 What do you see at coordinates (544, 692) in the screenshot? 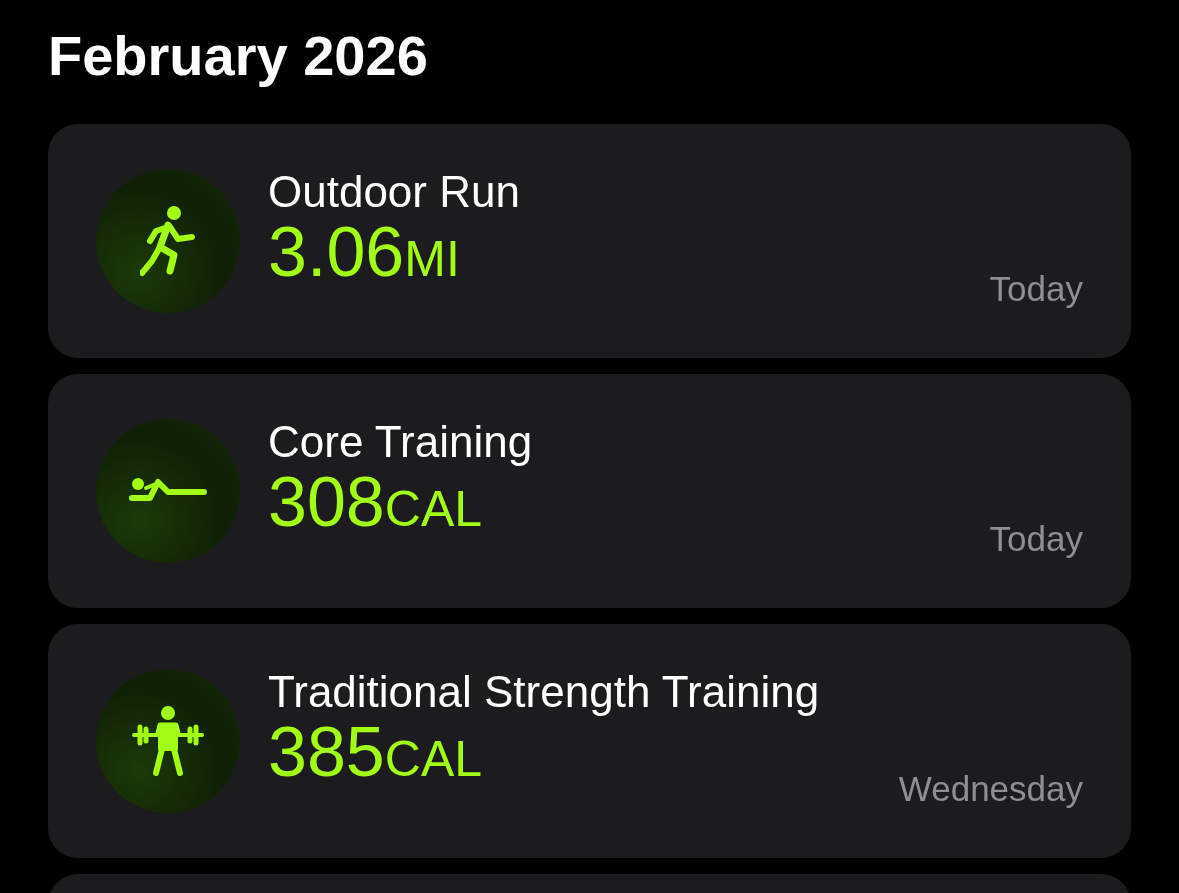
I see `workout-name: Traditional Strength Training` at bounding box center [544, 692].